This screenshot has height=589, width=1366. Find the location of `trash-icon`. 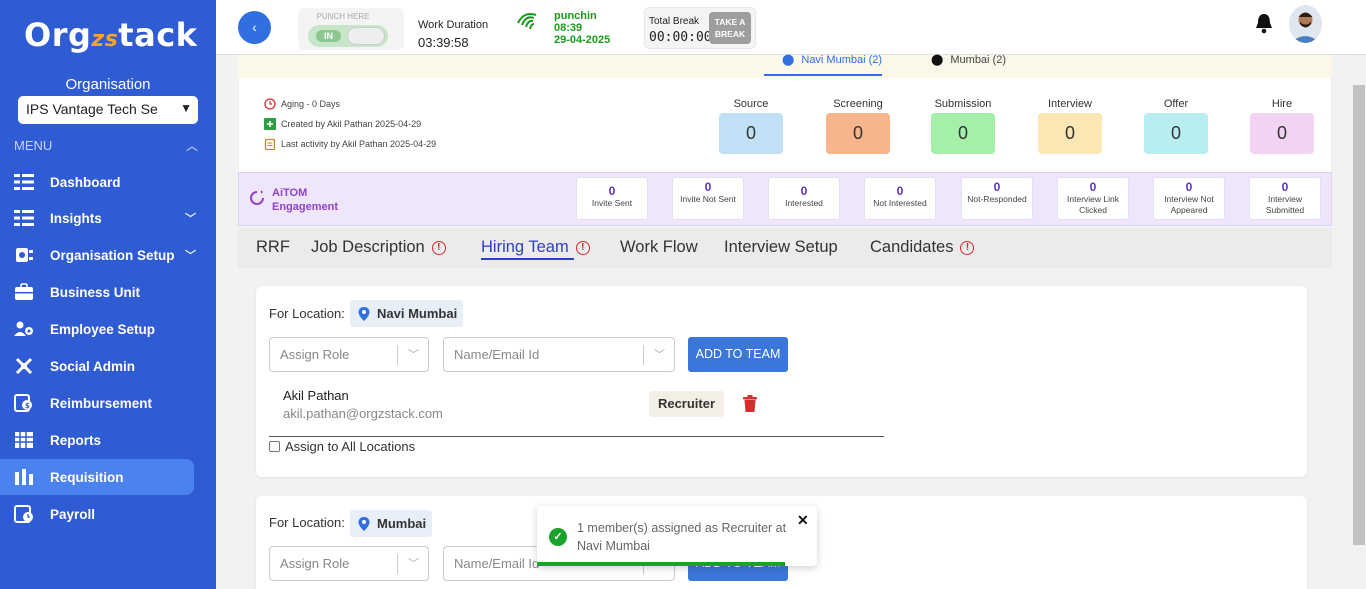

trash-icon is located at coordinates (750, 403).